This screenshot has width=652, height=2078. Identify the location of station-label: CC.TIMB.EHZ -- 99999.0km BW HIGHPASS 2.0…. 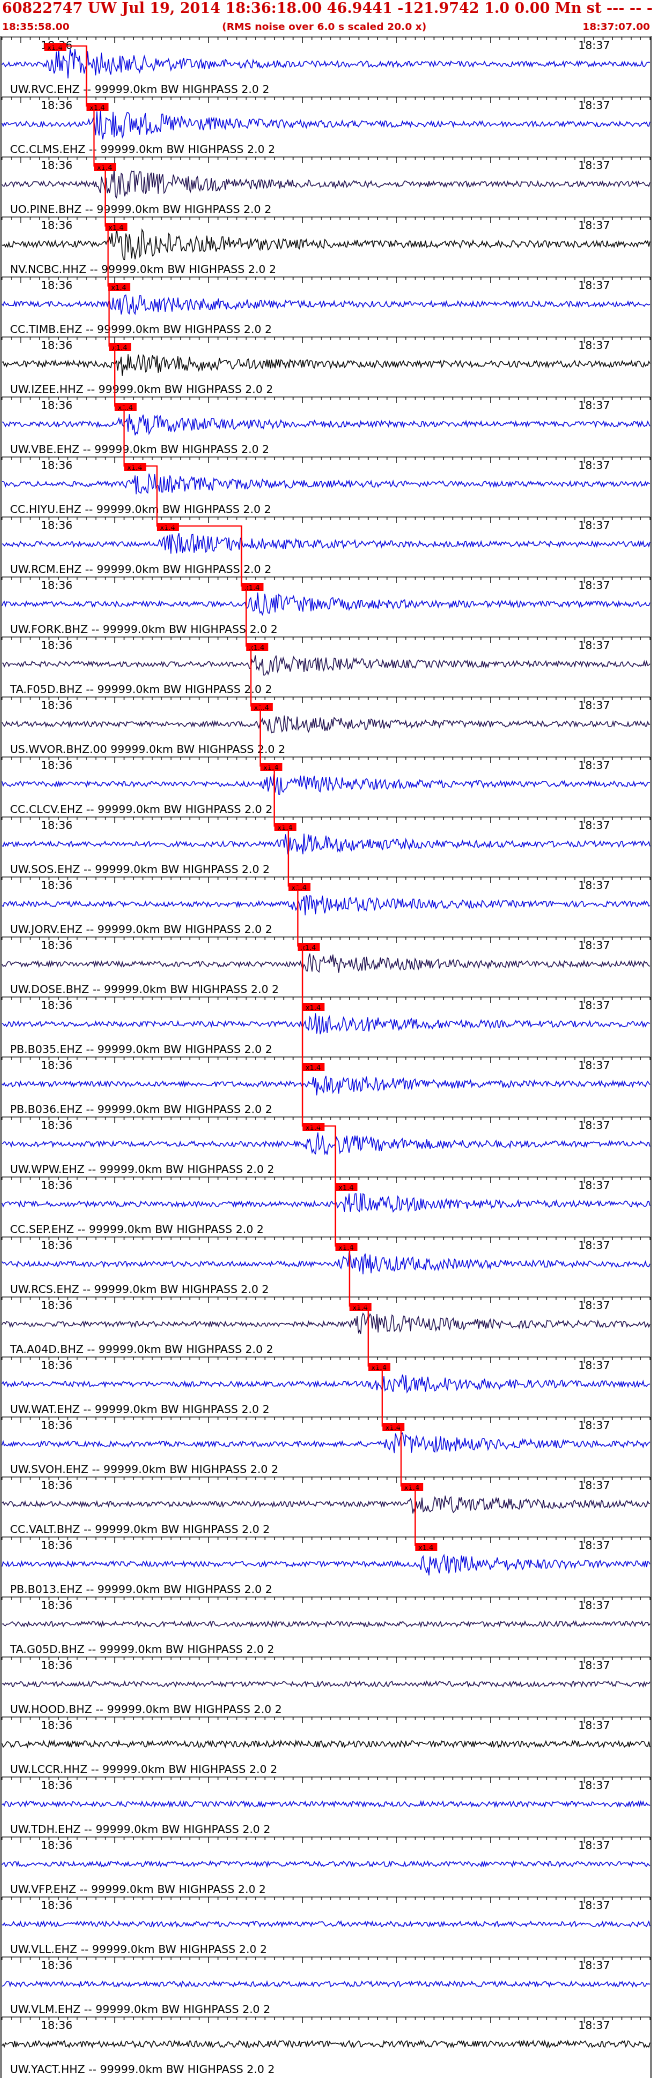
(141, 329).